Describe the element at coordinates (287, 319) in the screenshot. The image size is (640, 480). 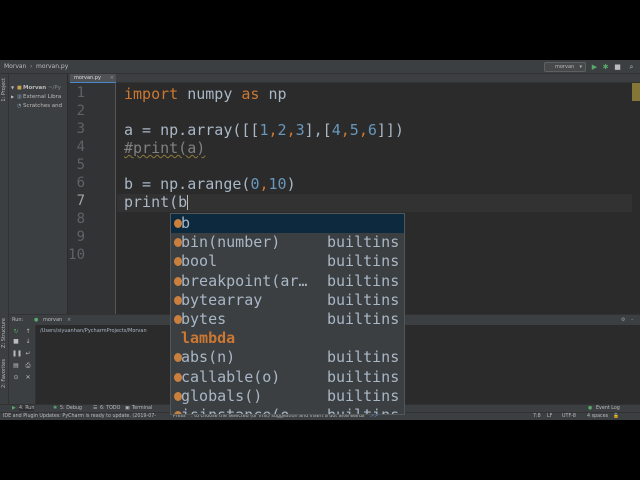
I see `completion-item: bytes builtins` at that location.